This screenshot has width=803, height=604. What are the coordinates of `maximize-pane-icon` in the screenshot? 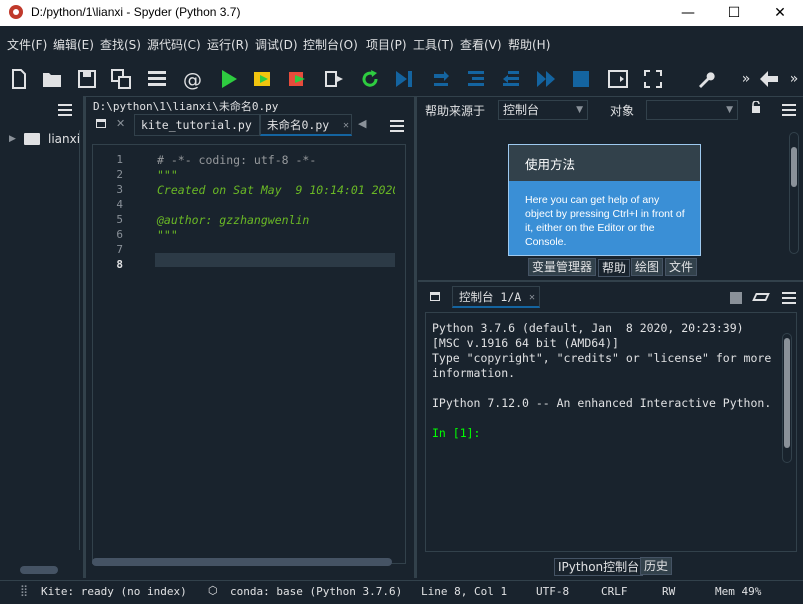 It's located at (618, 79).